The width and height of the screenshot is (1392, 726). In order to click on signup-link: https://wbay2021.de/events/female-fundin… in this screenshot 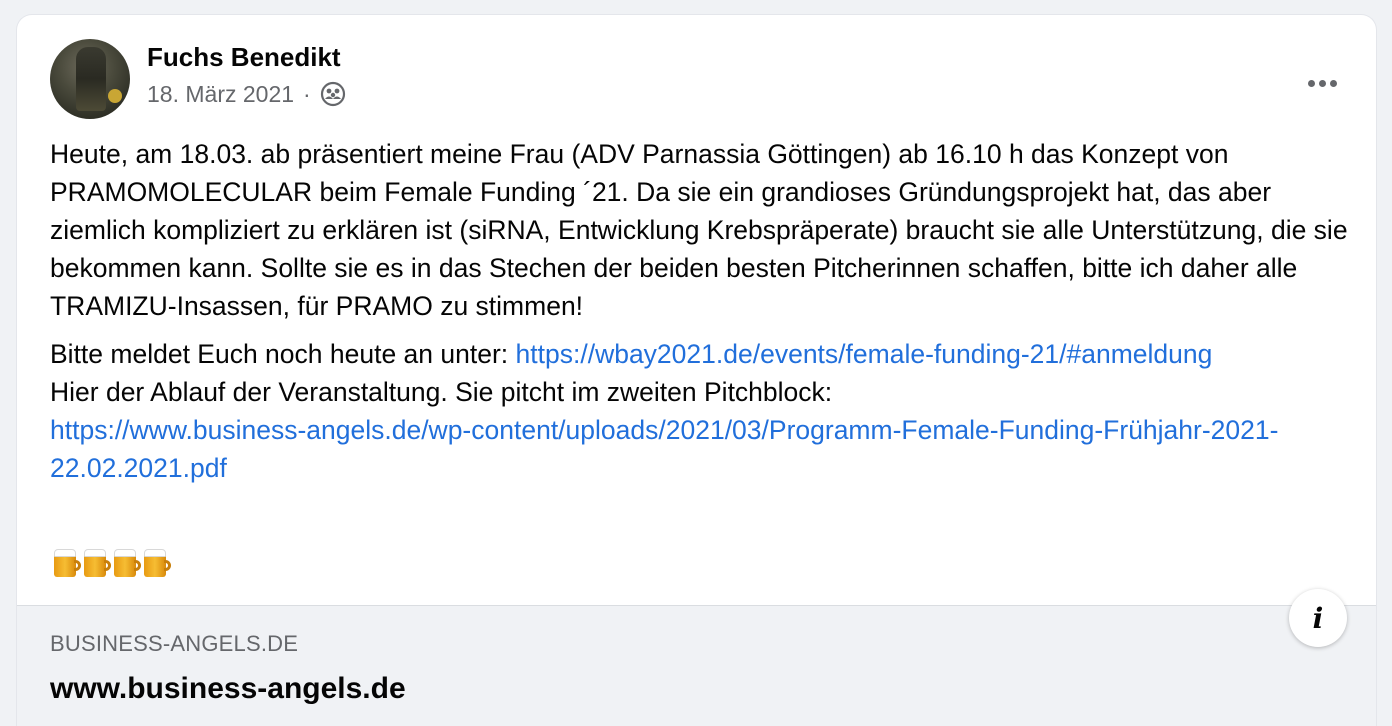, I will do `click(864, 354)`.